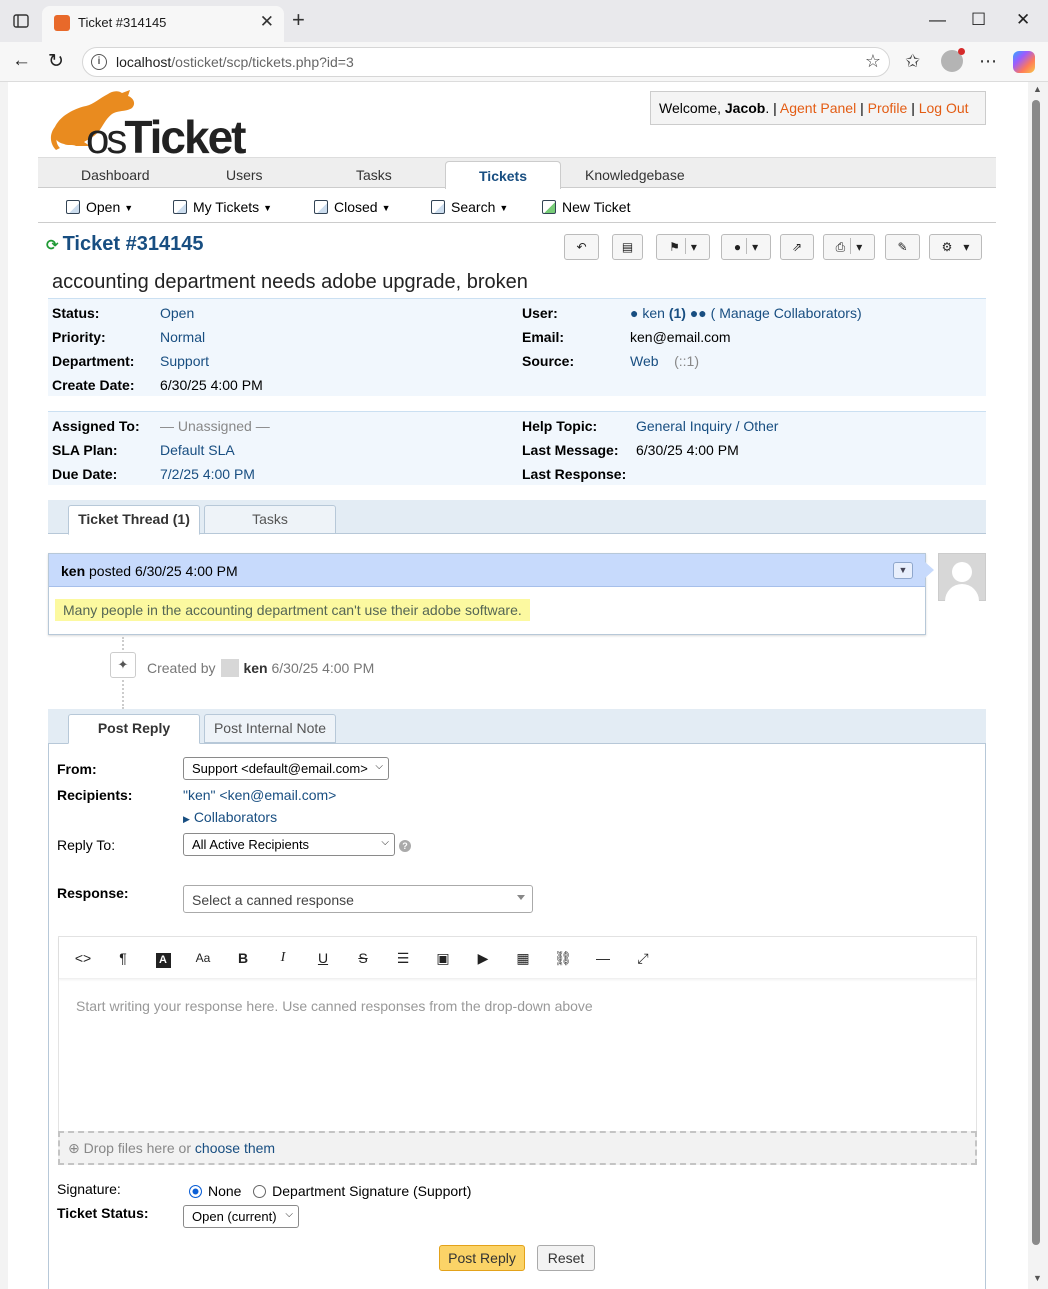 Image resolution: width=1048 pixels, height=1289 pixels. Describe the element at coordinates (403, 958) in the screenshot. I see `list-icon: ☰` at that location.